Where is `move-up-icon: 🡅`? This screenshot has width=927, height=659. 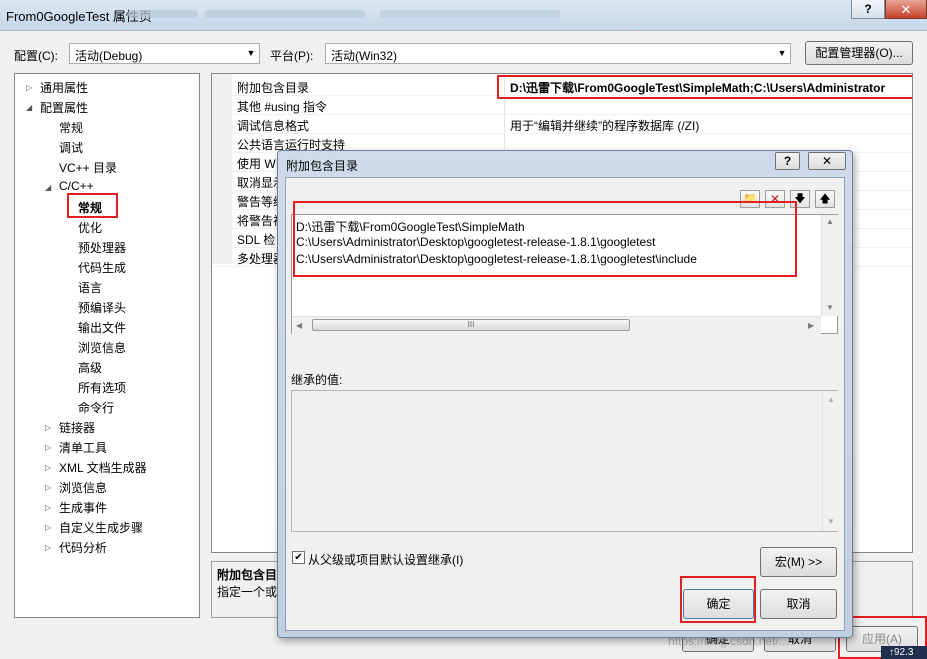
move-up-icon: 🡅 is located at coordinates (825, 199).